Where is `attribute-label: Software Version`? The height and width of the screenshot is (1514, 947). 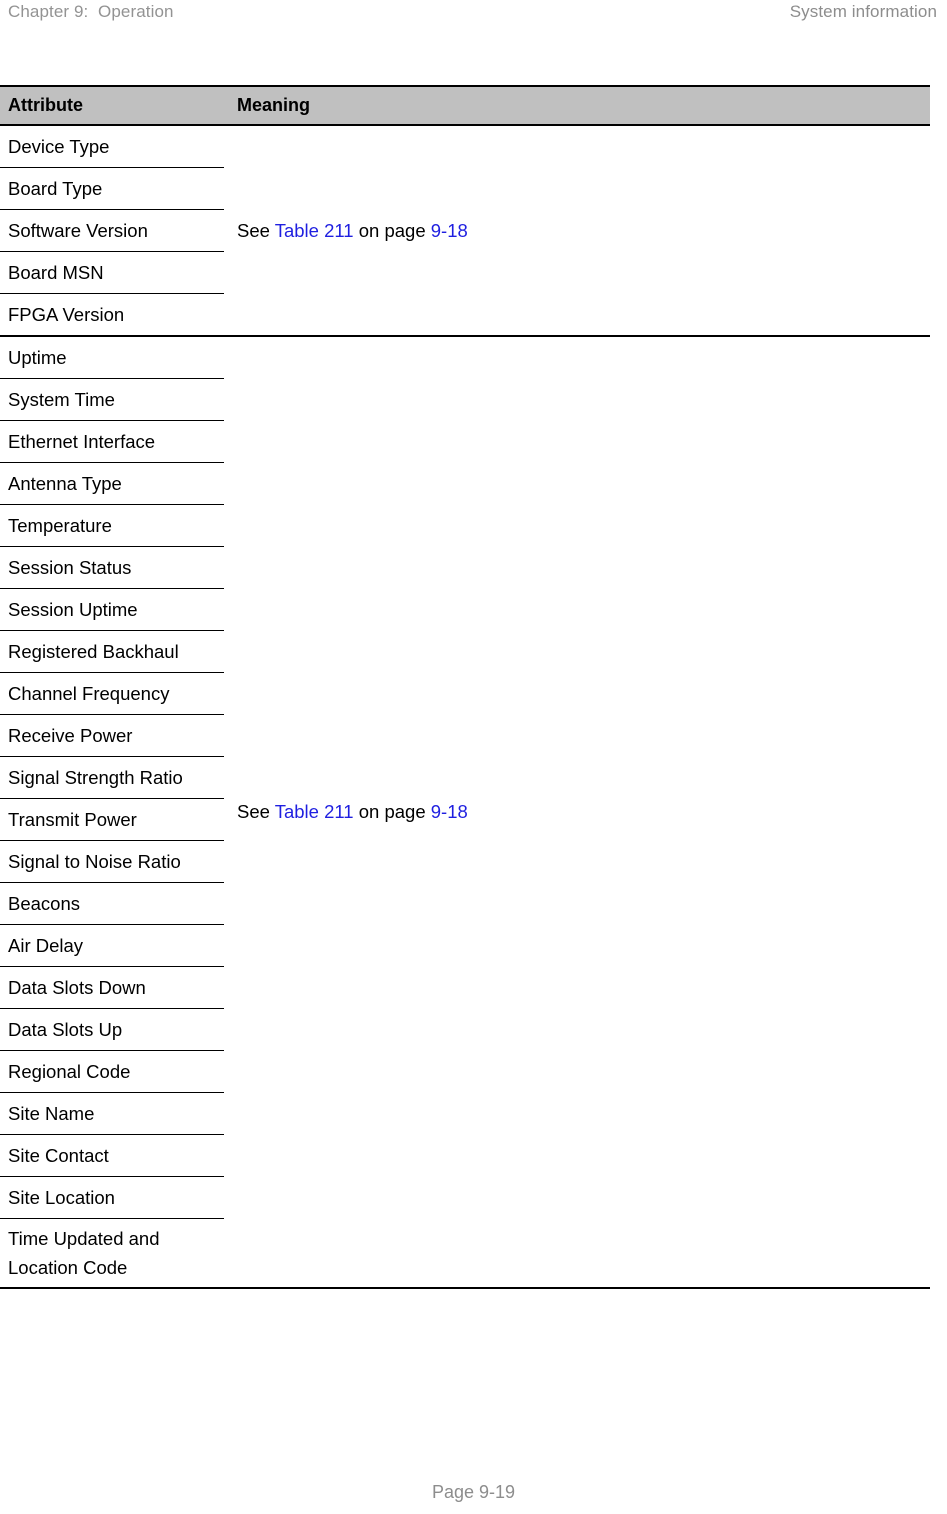 attribute-label: Software Version is located at coordinates (112, 230).